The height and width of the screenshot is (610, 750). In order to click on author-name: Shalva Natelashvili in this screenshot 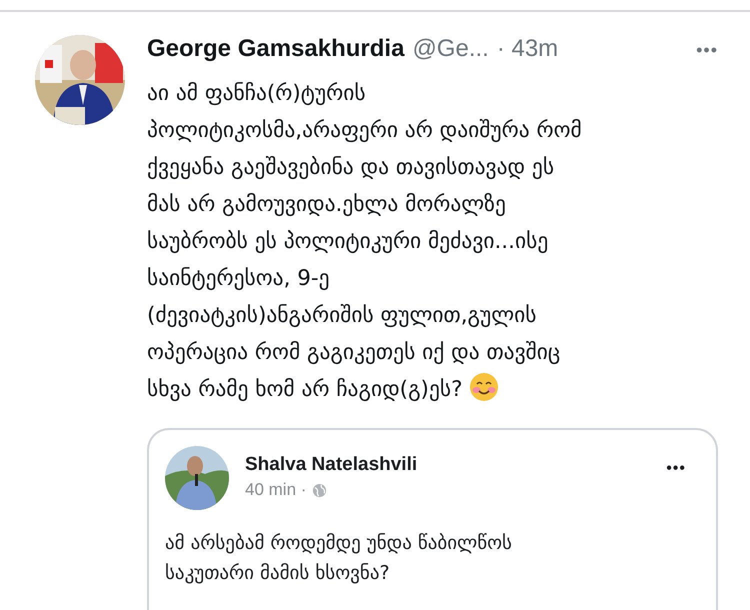, I will do `click(447, 465)`.